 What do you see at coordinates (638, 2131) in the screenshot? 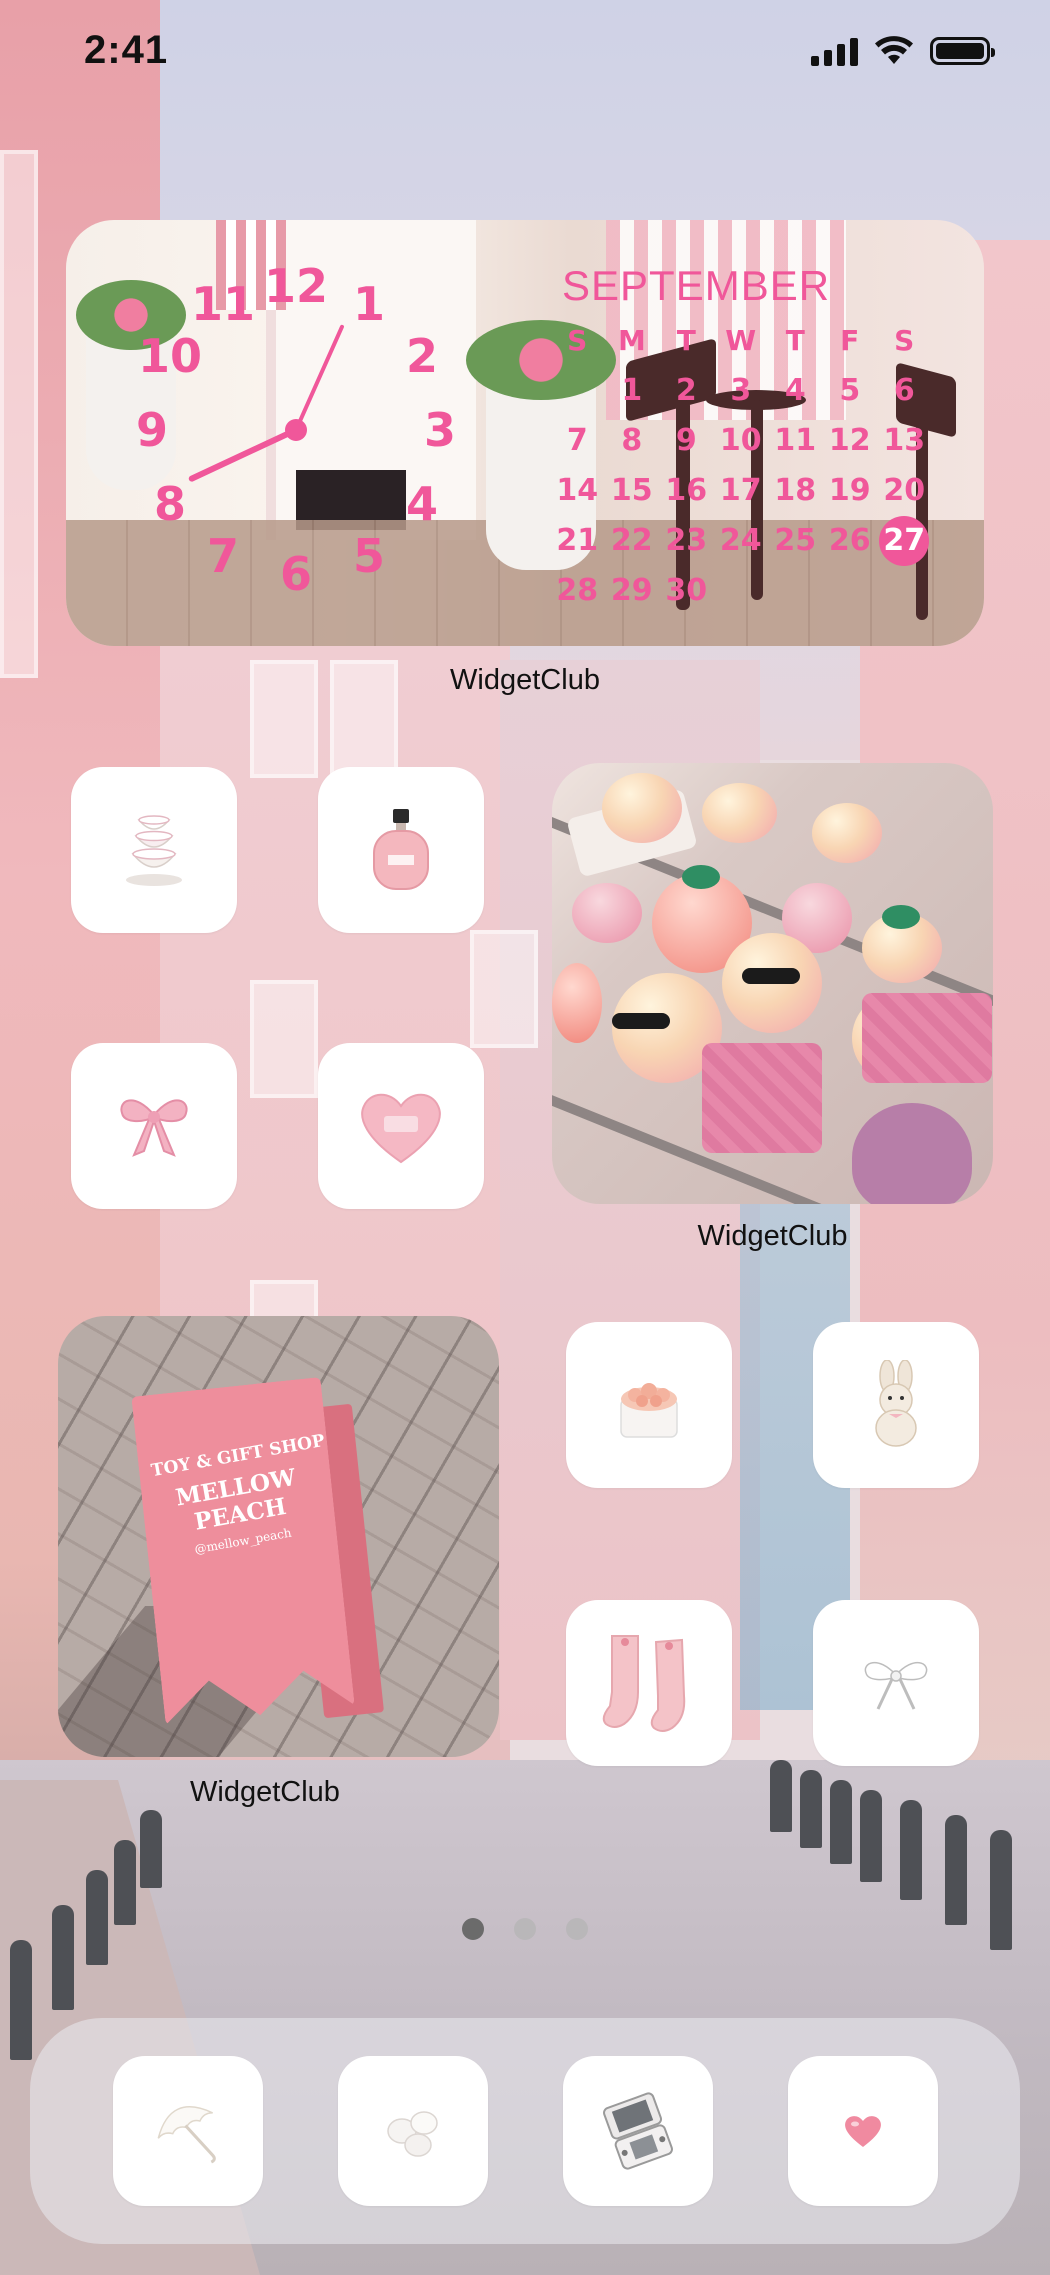
I see `console-app` at bounding box center [638, 2131].